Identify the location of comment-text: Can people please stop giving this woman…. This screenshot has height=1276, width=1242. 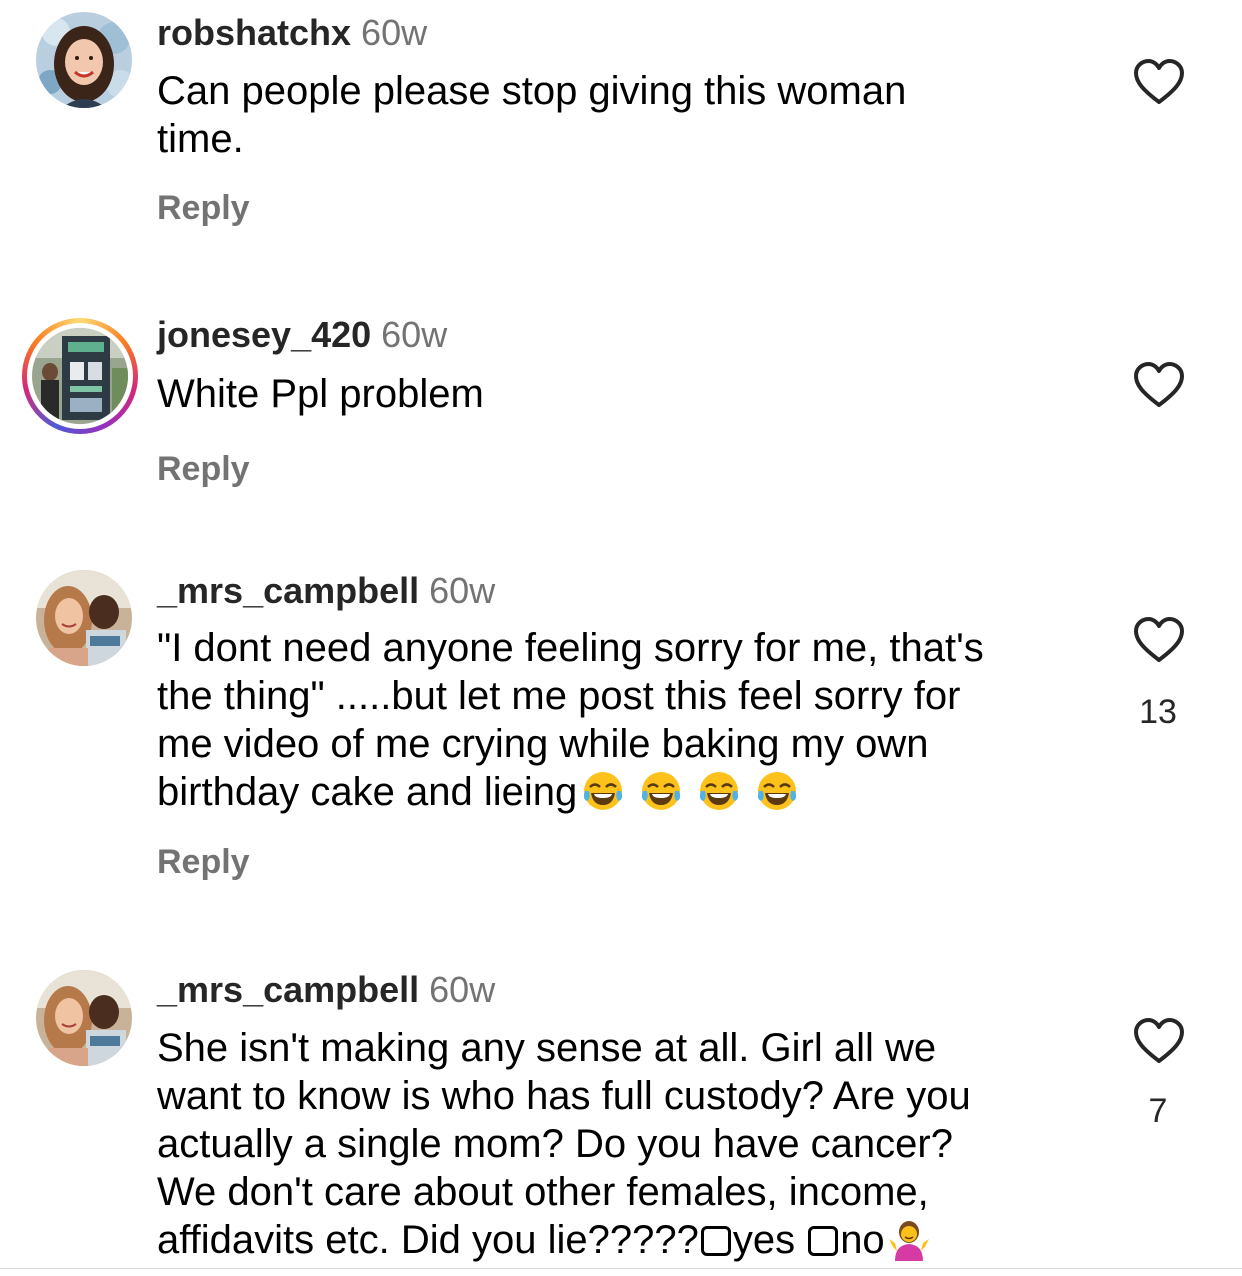
(532, 115).